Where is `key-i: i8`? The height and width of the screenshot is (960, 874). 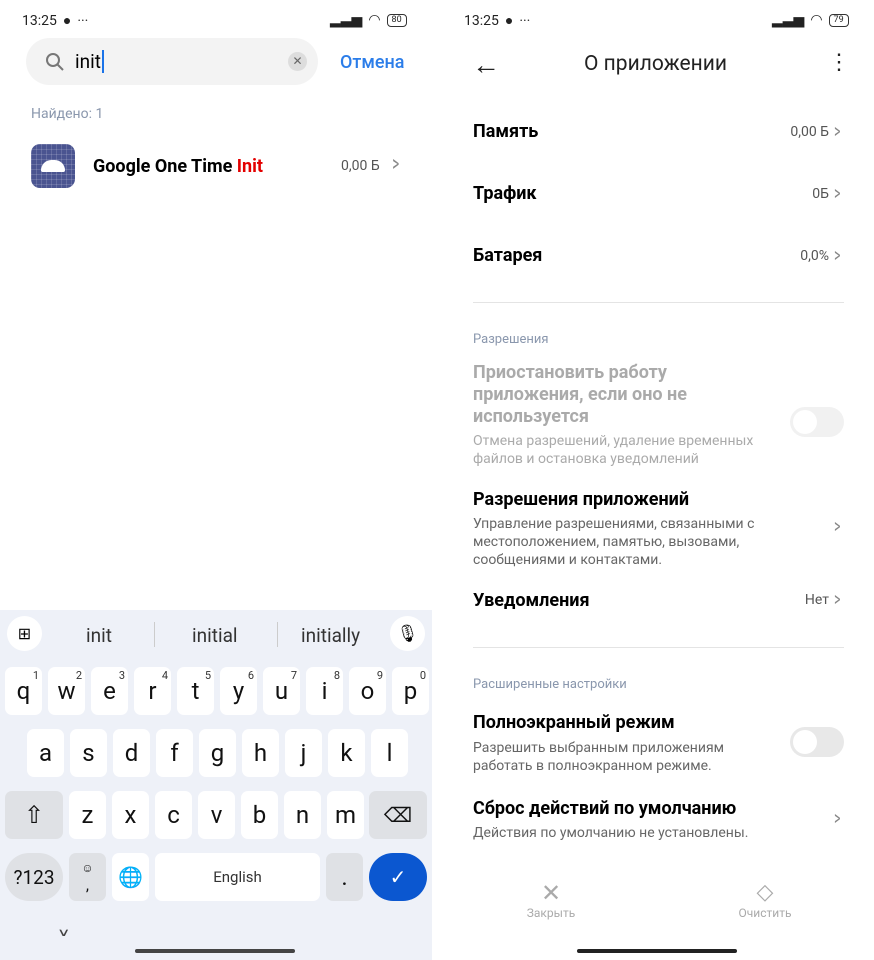
key-i: i8 is located at coordinates (324, 691).